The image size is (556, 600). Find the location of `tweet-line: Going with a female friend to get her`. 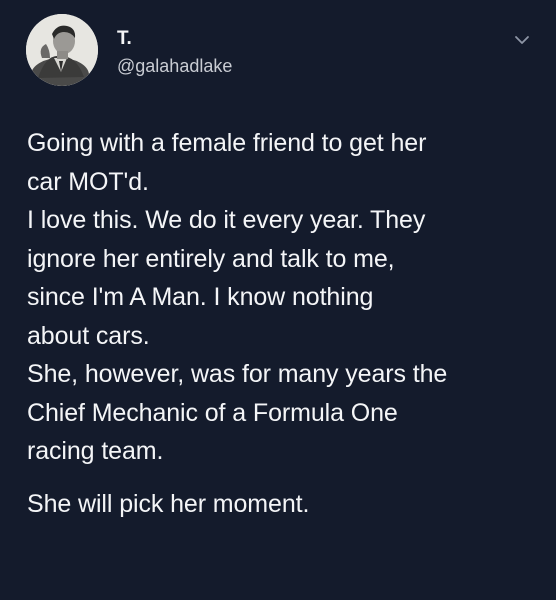

tweet-line: Going with a female friend to get her is located at coordinates (227, 143).